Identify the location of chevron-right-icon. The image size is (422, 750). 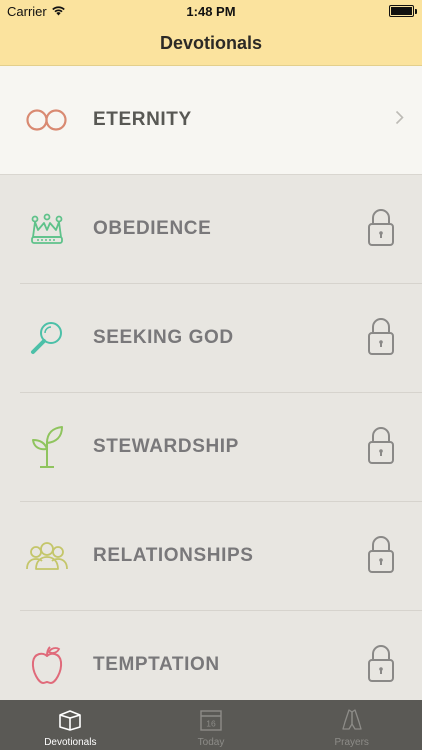
(399, 120).